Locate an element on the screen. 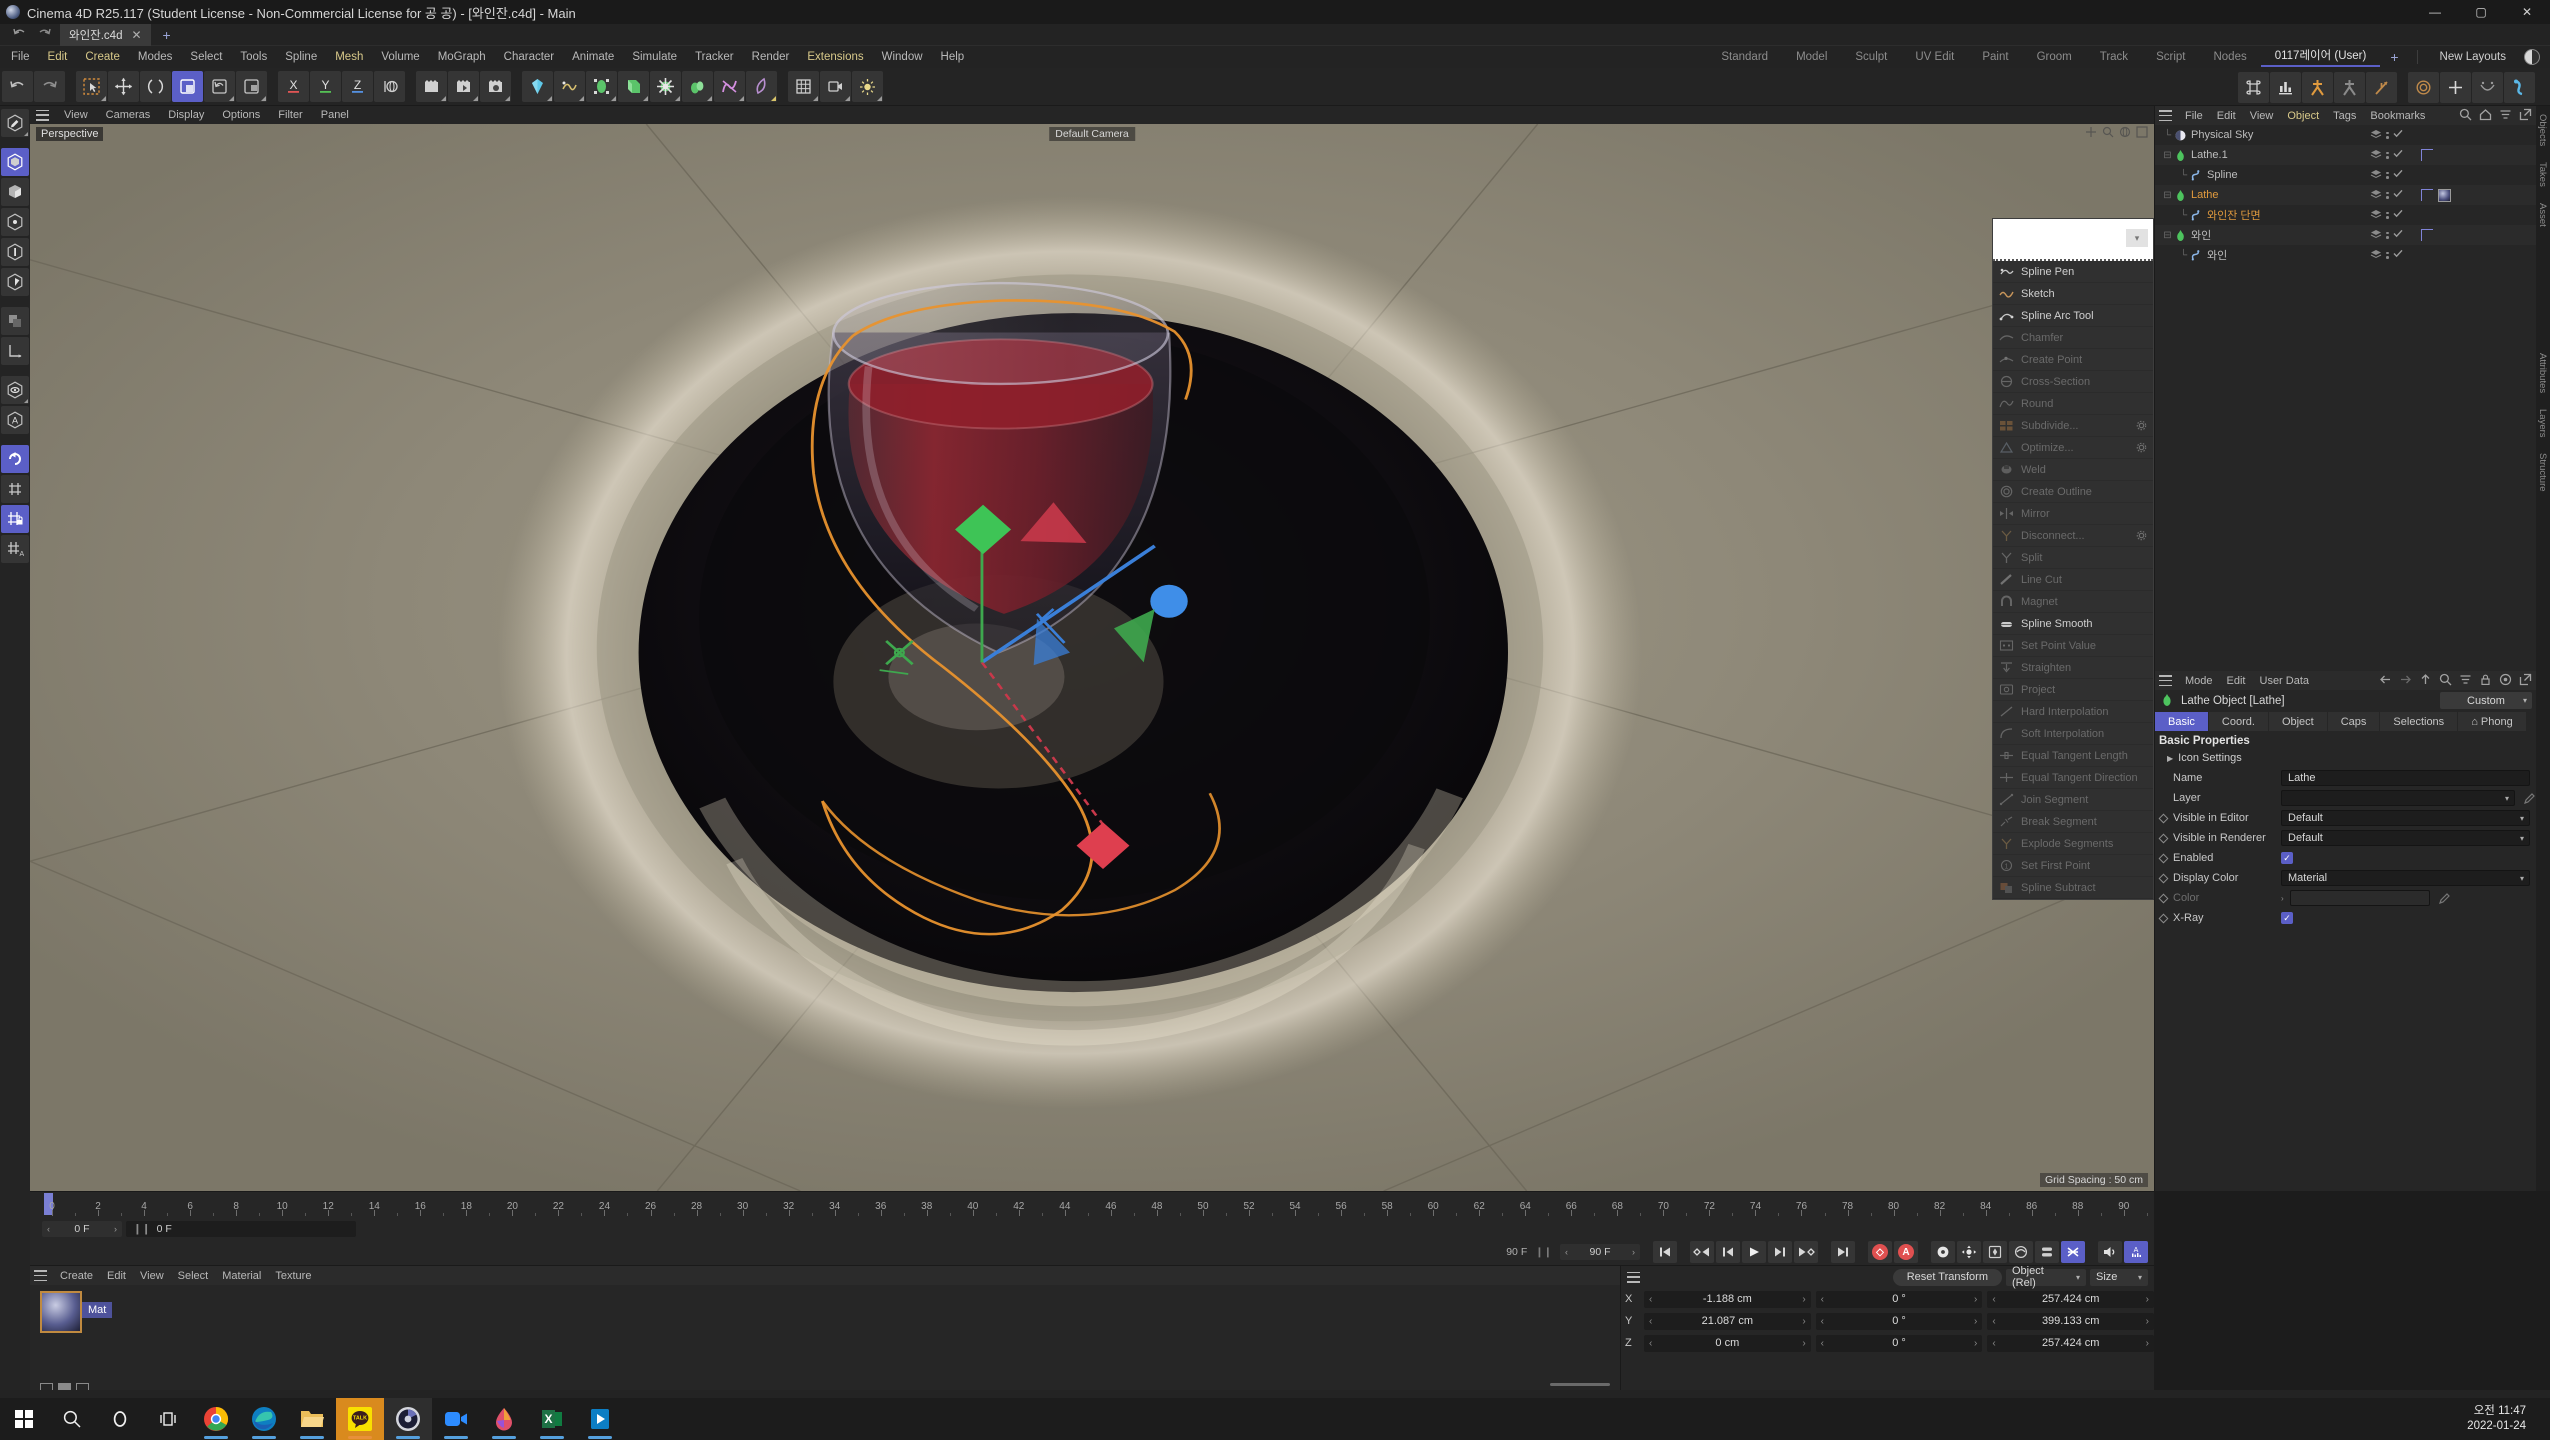 The height and width of the screenshot is (1440, 2550). texture-mode-button is located at coordinates (15, 321).